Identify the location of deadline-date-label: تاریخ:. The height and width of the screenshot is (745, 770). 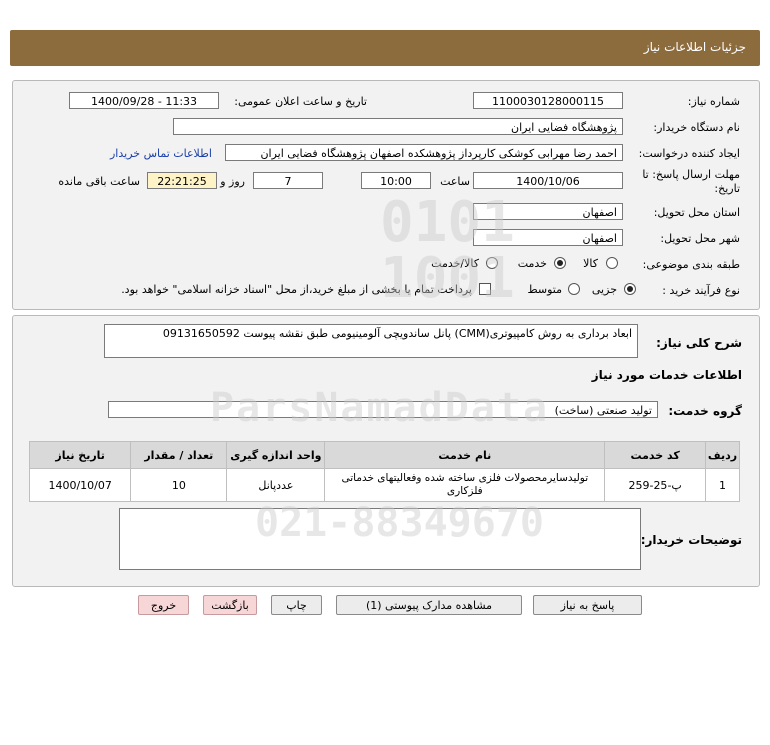
(727, 188).